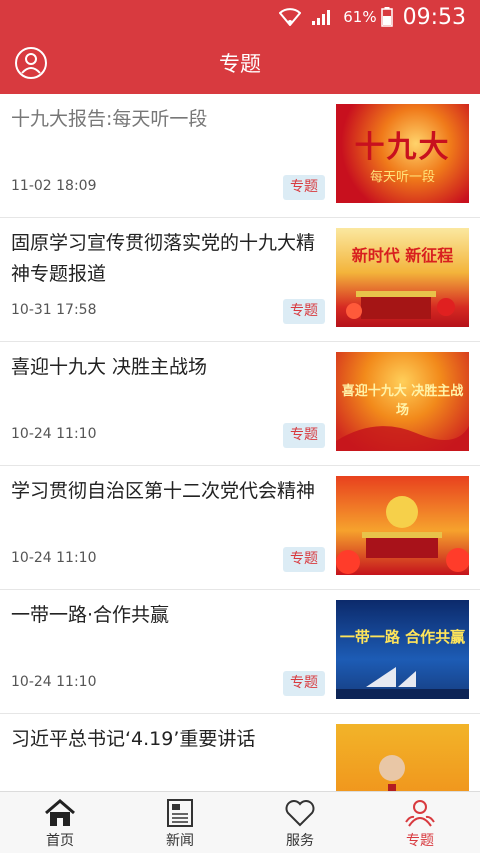  Describe the element at coordinates (240, 528) in the screenshot. I see `list-item: 学习贯彻自治区第十二次党代会精神 10-24 11:10 专题` at that location.